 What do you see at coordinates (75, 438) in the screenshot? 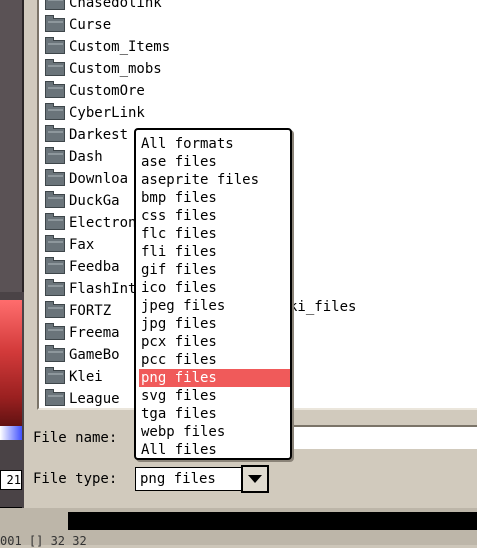
I see `file-name-label: File name:` at bounding box center [75, 438].